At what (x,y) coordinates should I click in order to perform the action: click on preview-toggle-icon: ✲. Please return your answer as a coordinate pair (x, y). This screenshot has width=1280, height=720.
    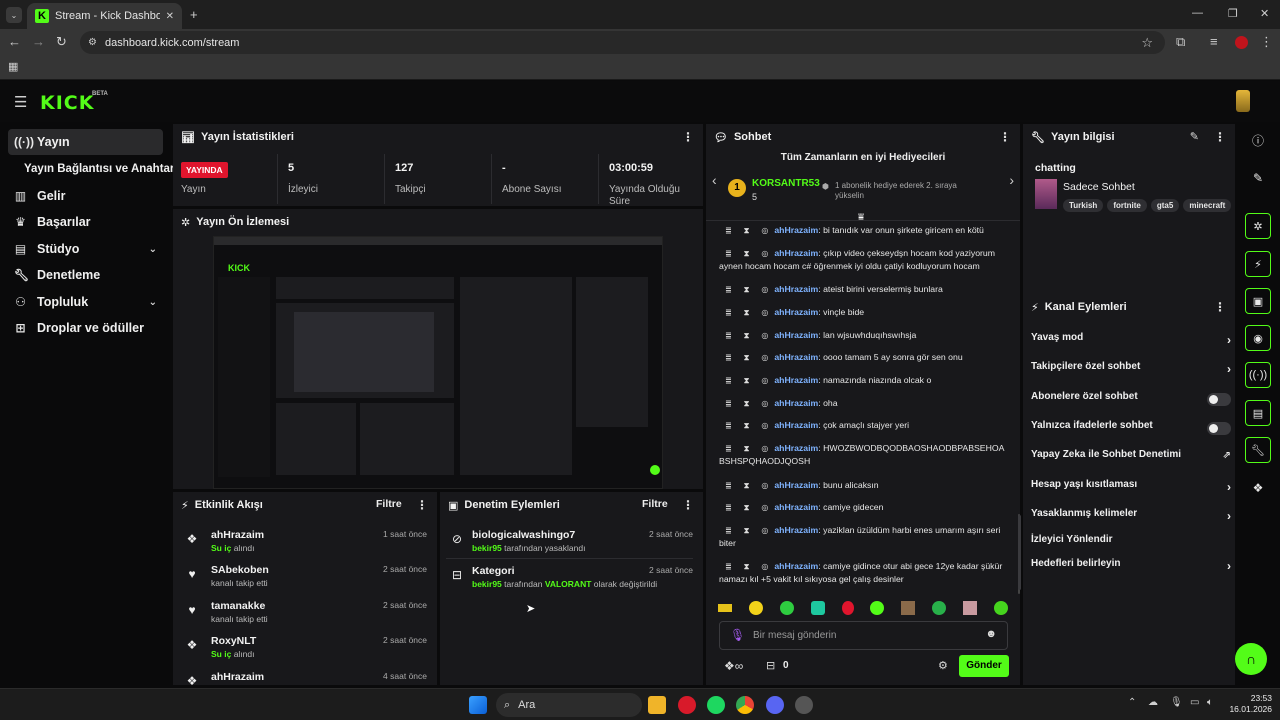
    Looking at the image, I should click on (1258, 226).